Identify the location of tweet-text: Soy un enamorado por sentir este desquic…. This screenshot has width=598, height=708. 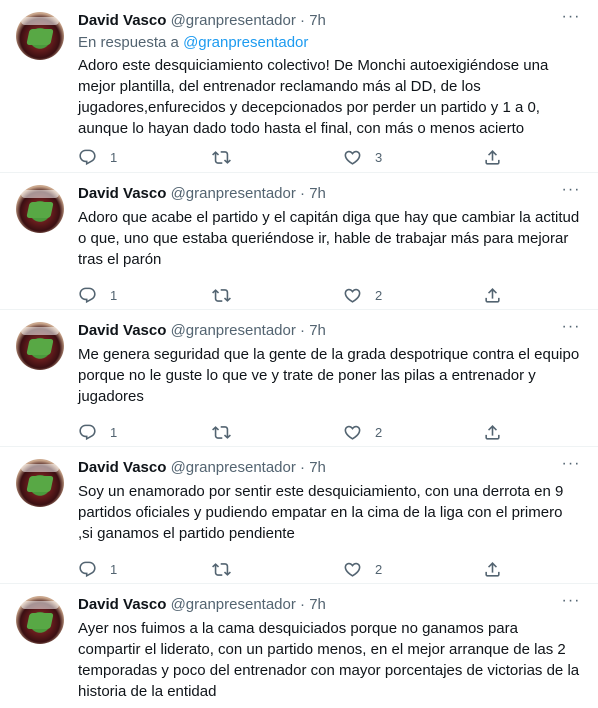
(321, 512).